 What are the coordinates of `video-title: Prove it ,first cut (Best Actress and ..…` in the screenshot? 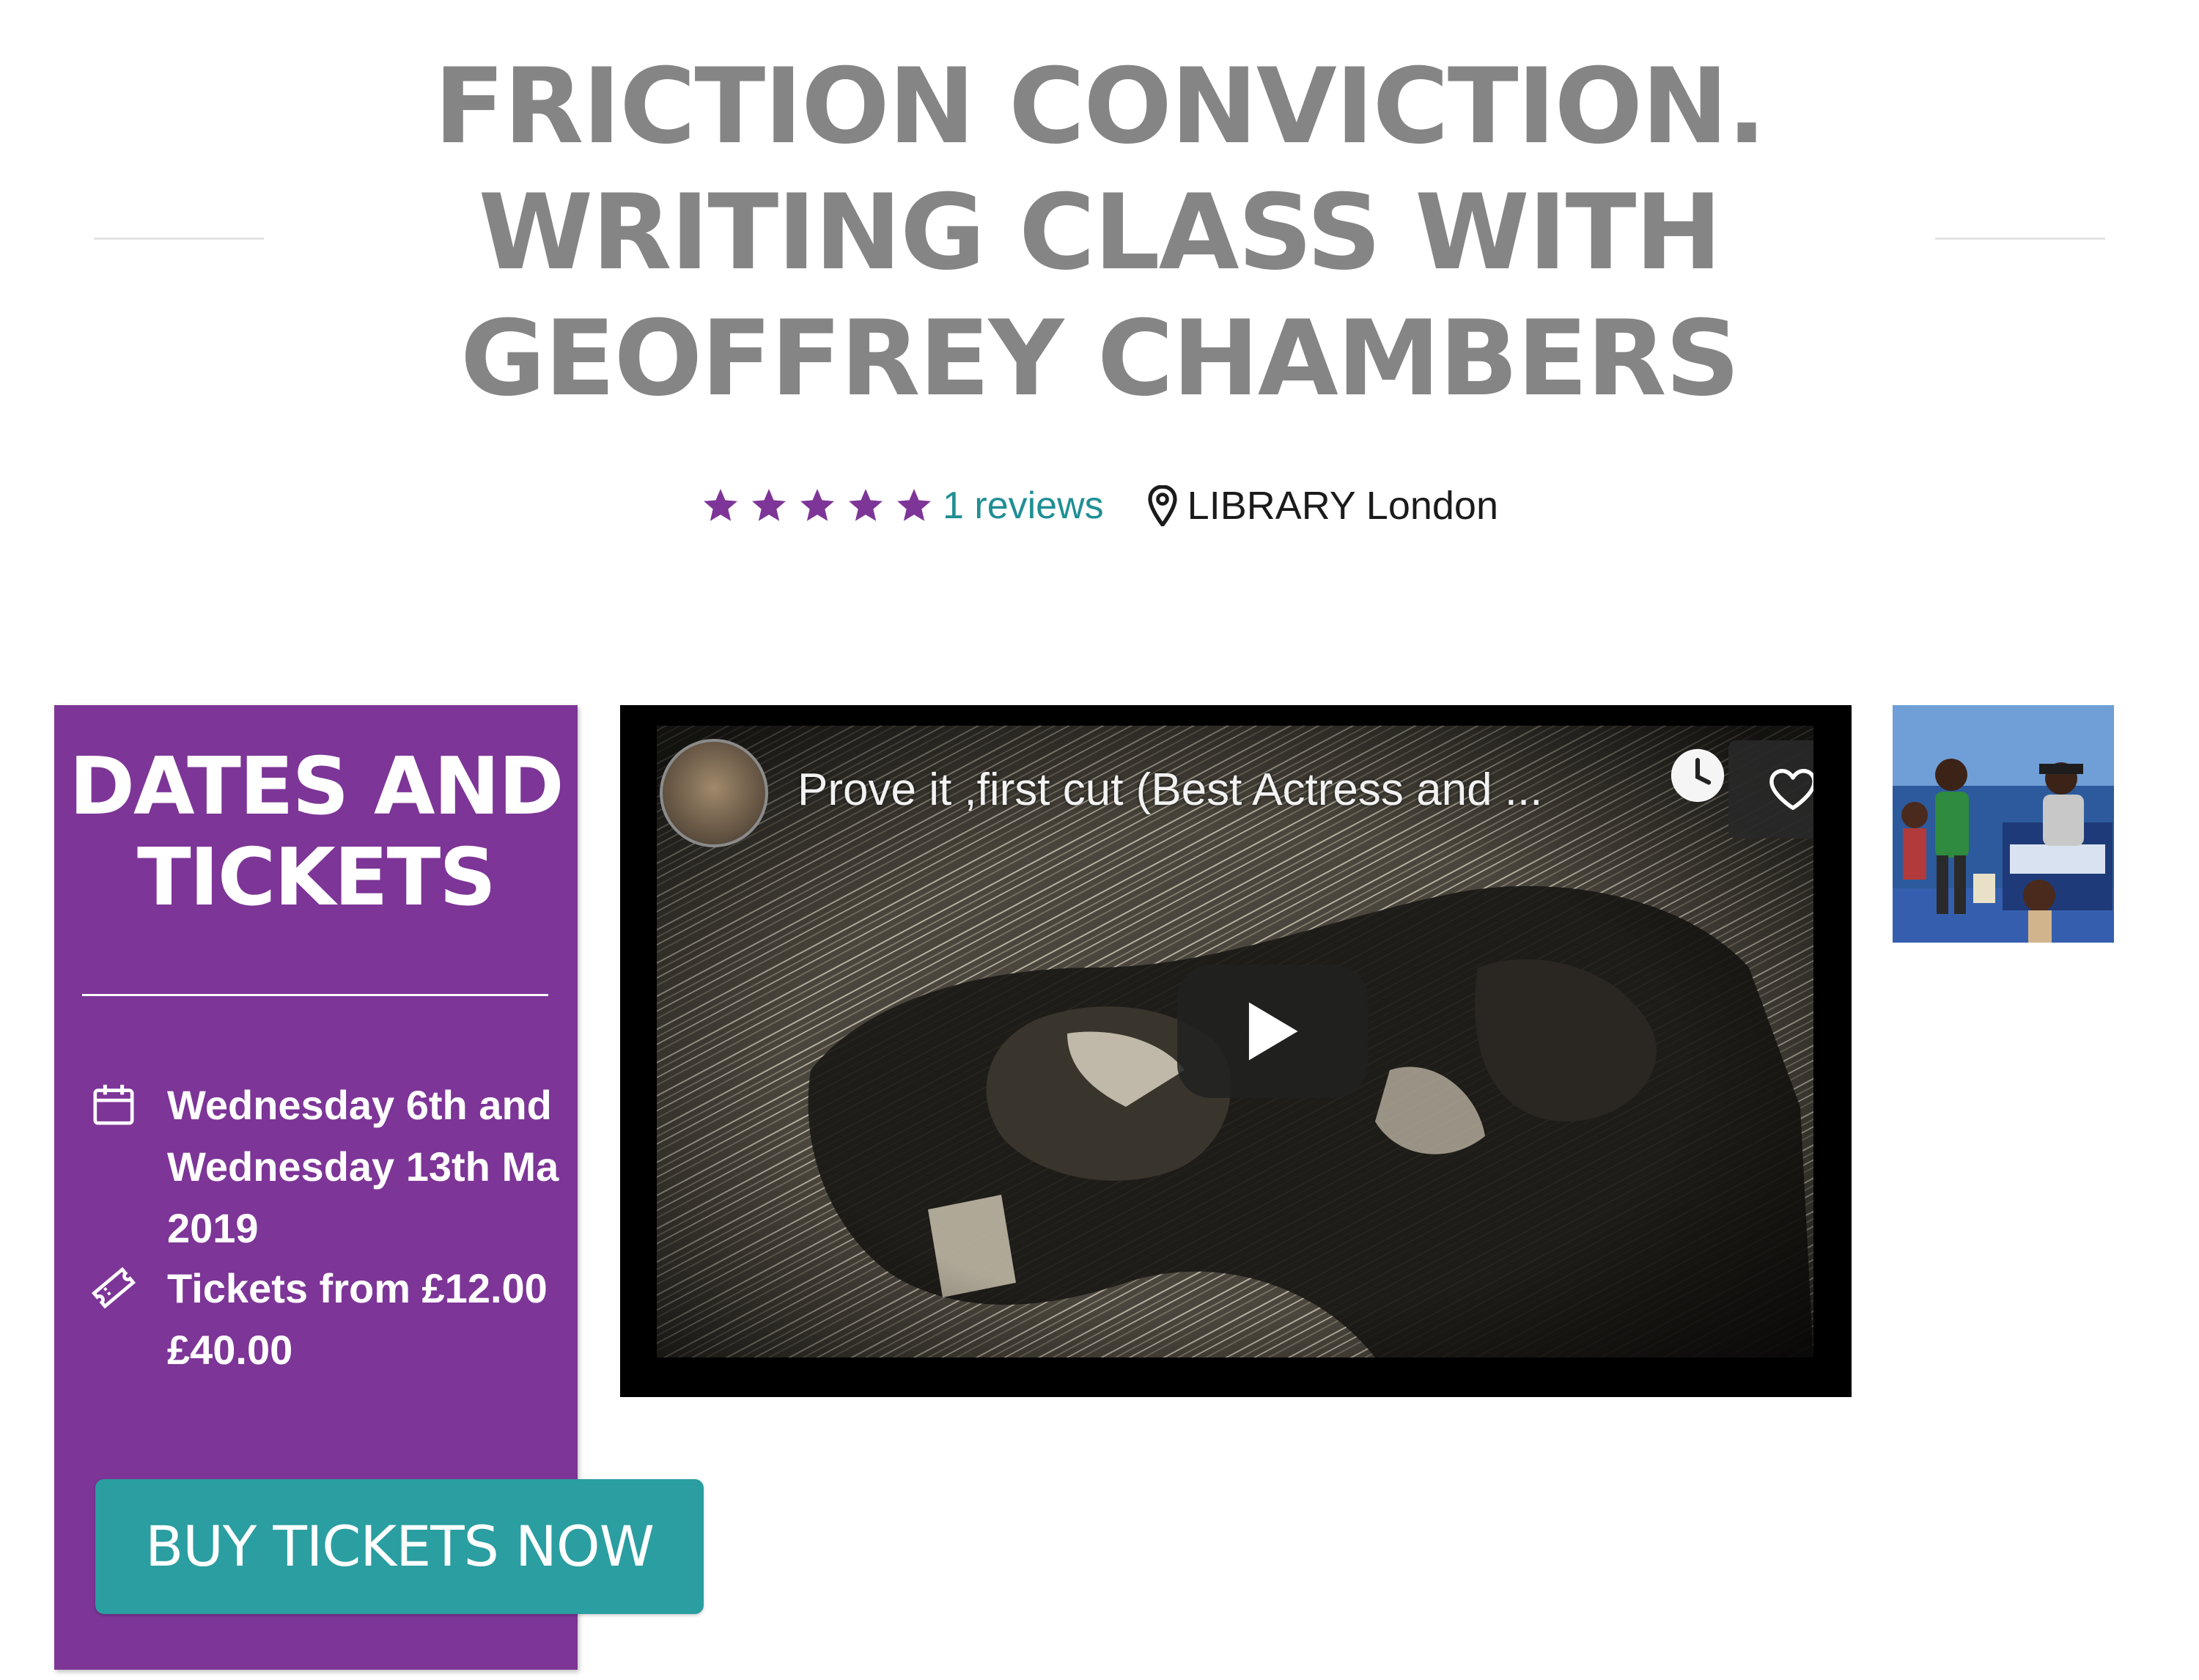 It's located at (1170, 790).